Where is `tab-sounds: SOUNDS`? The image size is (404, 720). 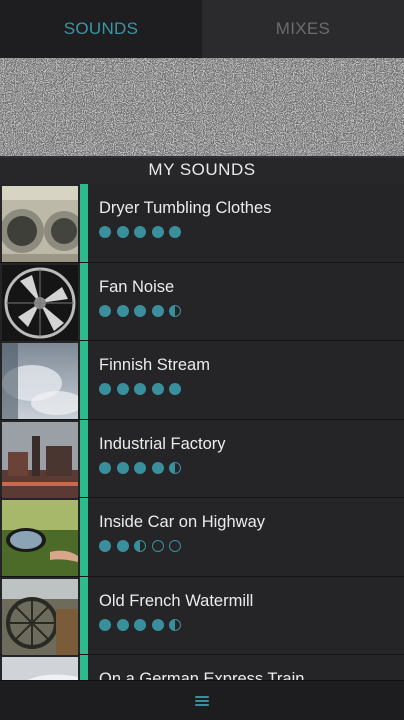
tab-sounds: SOUNDS is located at coordinates (101, 29).